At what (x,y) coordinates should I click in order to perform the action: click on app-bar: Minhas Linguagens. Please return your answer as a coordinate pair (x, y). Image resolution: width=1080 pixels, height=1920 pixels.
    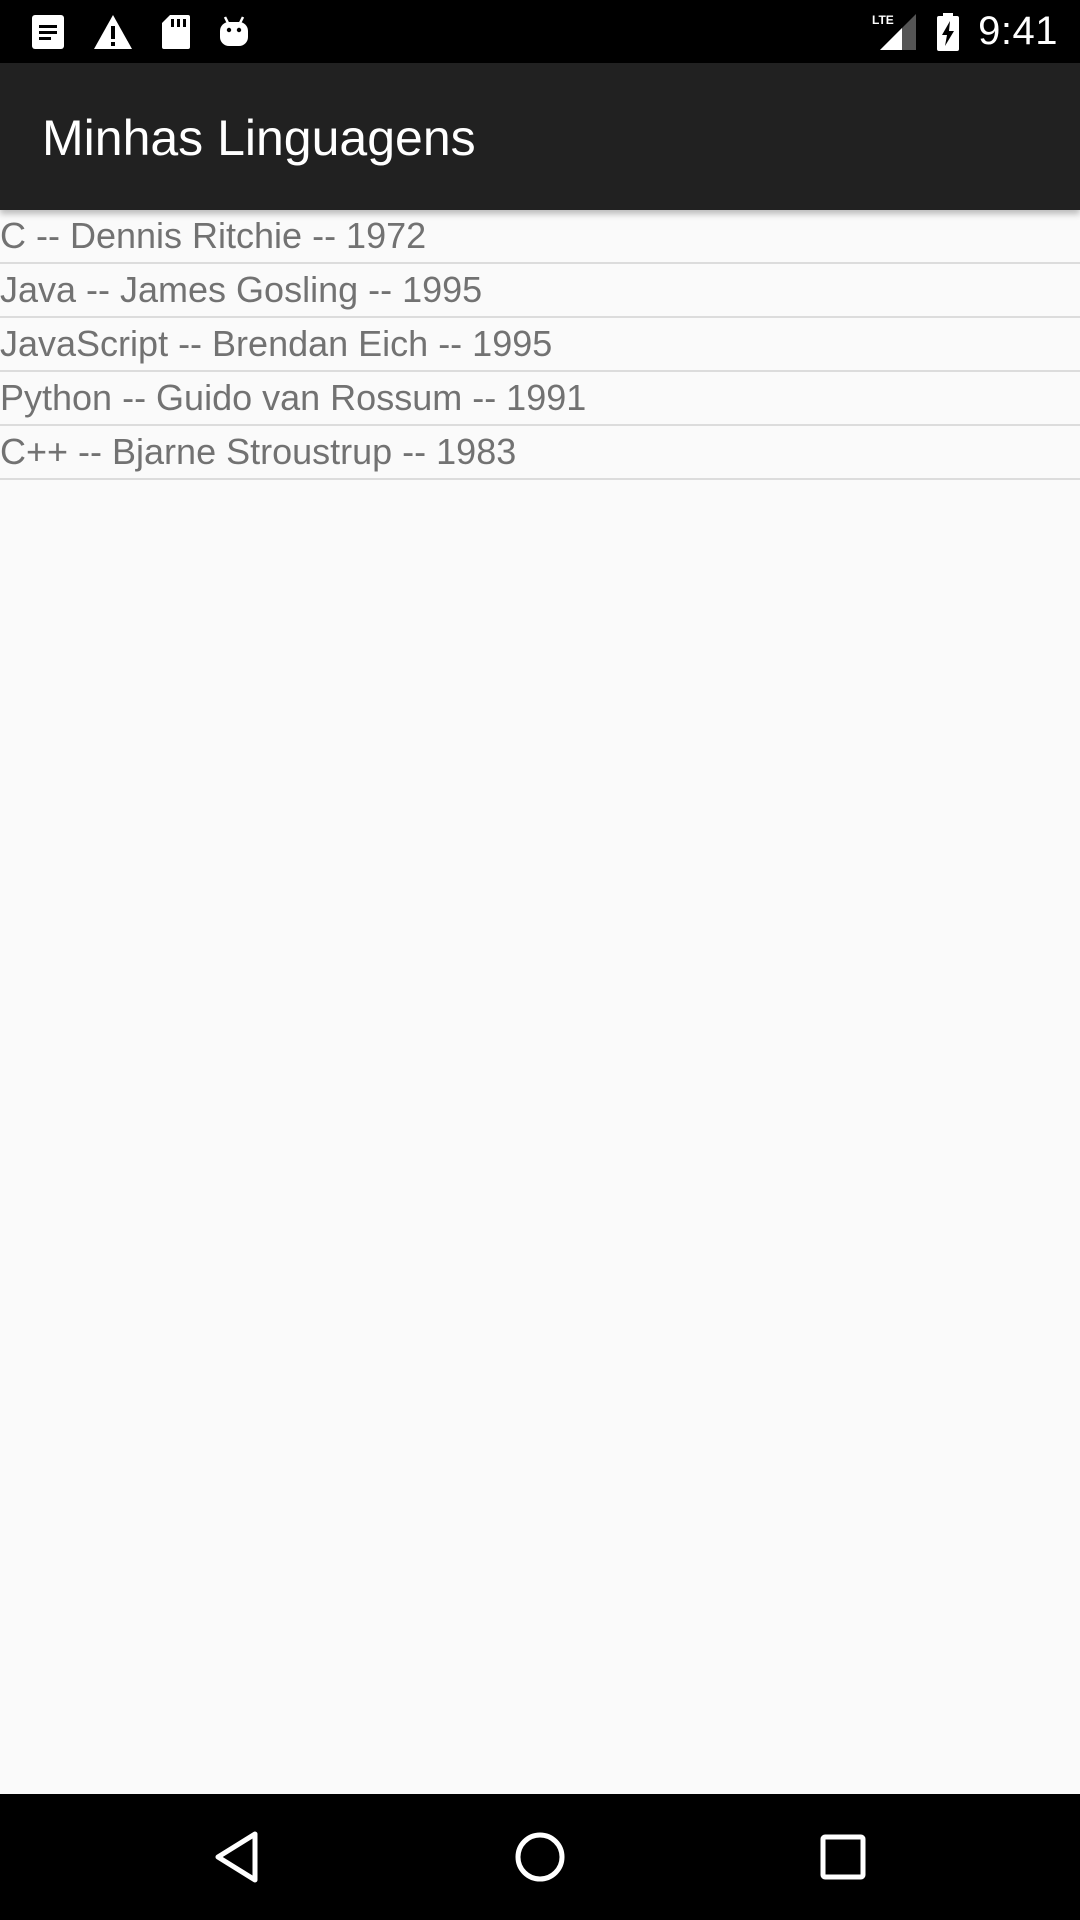
    Looking at the image, I should click on (540, 136).